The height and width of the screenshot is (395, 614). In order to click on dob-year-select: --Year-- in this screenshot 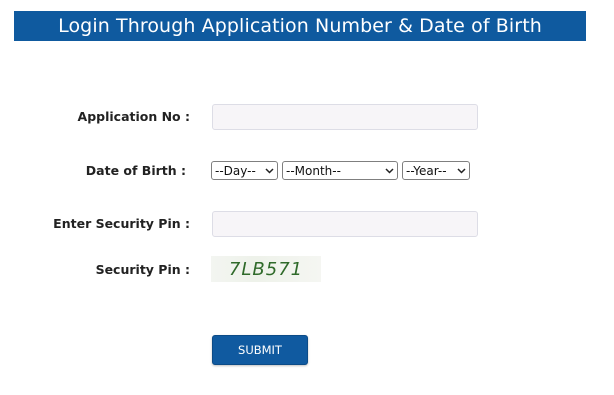, I will do `click(436, 170)`.